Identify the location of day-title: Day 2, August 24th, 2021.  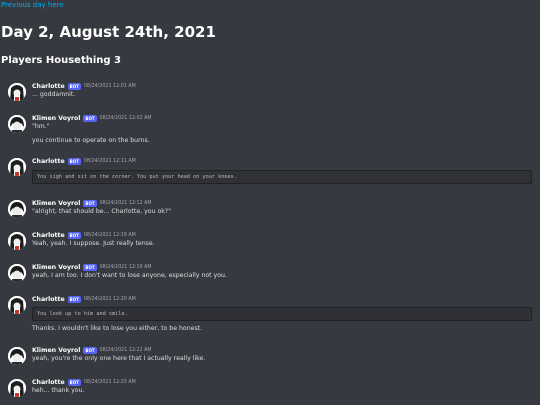
(108, 32).